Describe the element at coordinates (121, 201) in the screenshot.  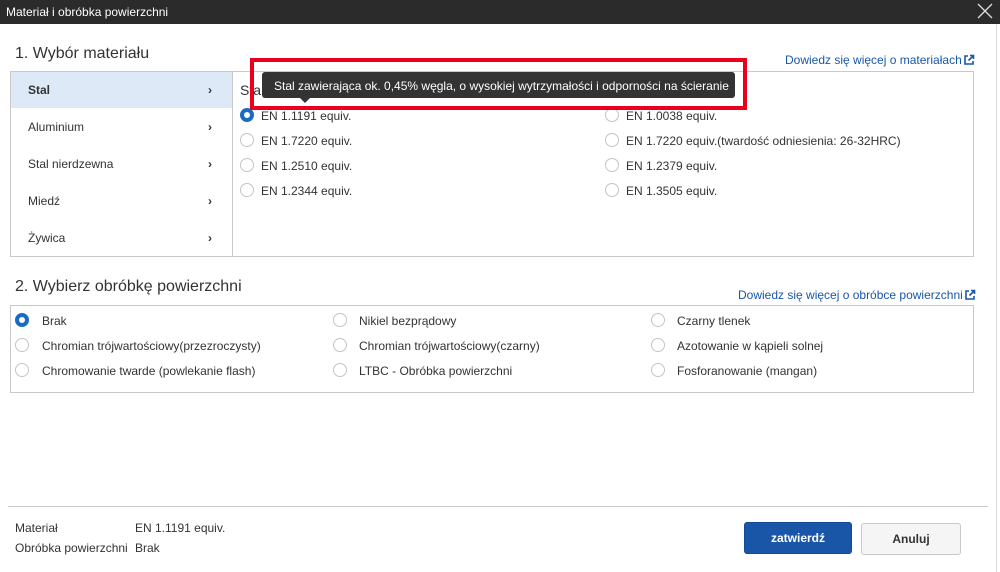
I see `category-item-miedz: Miedź ›` at that location.